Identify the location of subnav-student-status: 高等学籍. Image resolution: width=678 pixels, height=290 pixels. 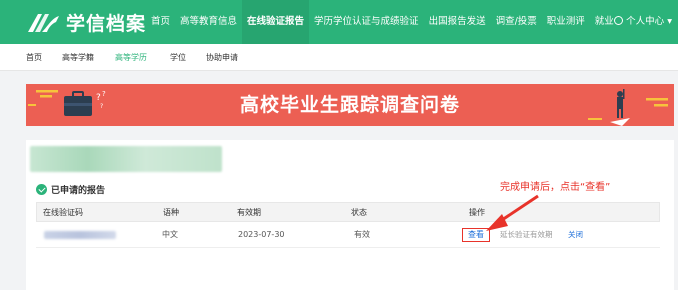
(78, 57).